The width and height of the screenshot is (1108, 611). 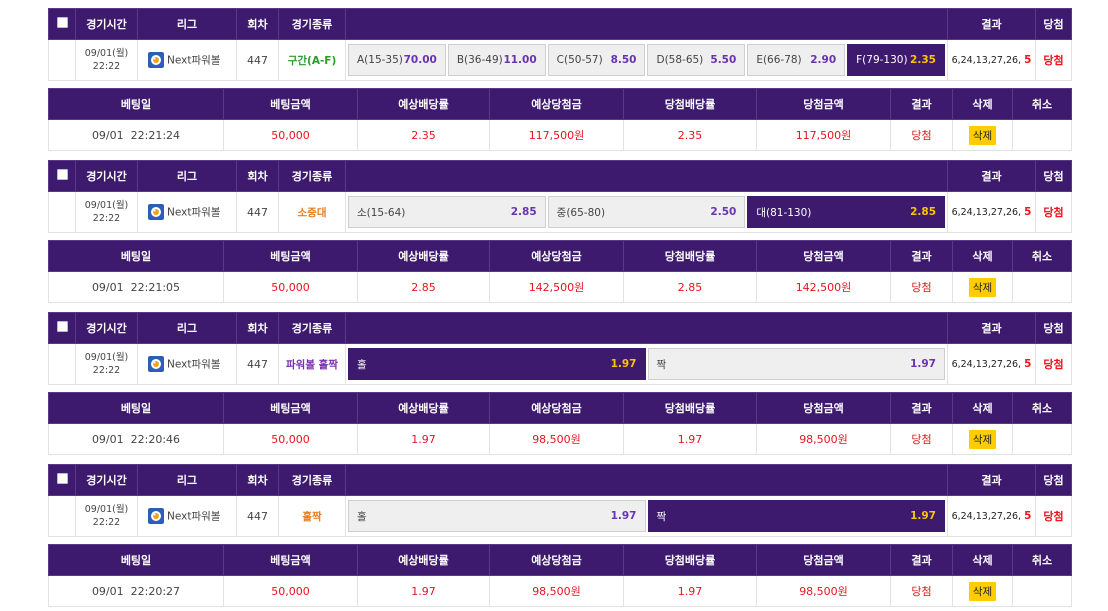 What do you see at coordinates (784, 212) in the screenshot?
I see `option-label: 대(81-130)` at bounding box center [784, 212].